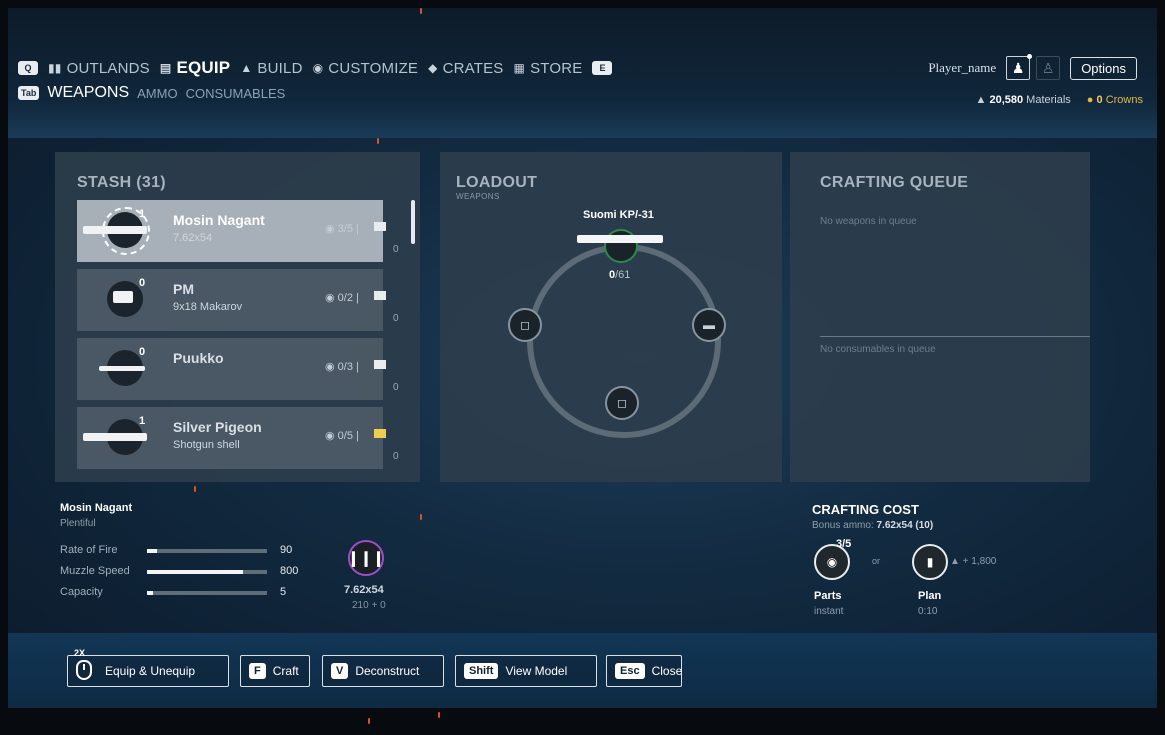 The image size is (1165, 735). Describe the element at coordinates (122, 368) in the screenshot. I see `knife-icon` at that location.